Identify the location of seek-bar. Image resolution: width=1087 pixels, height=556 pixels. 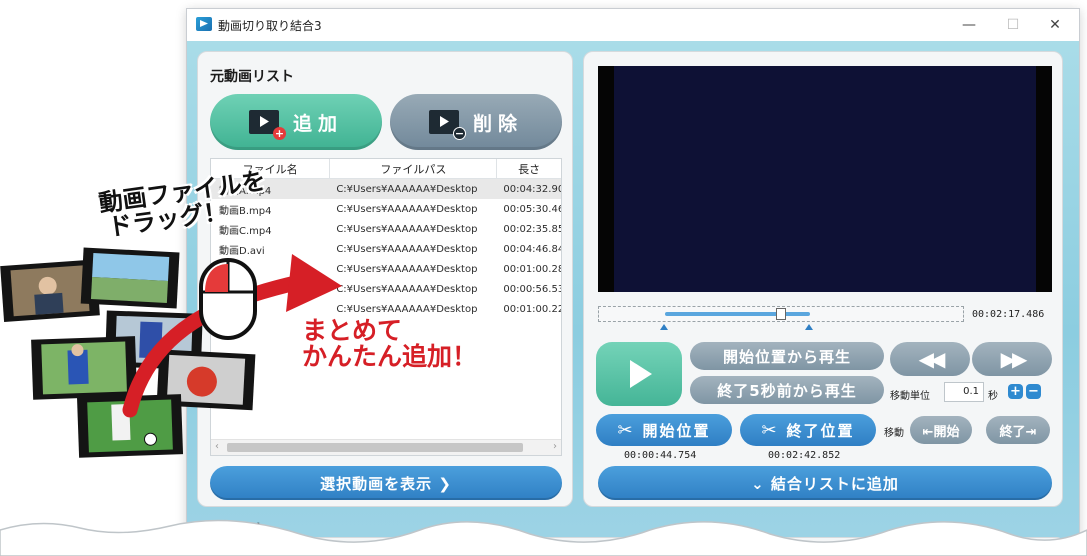
(781, 314).